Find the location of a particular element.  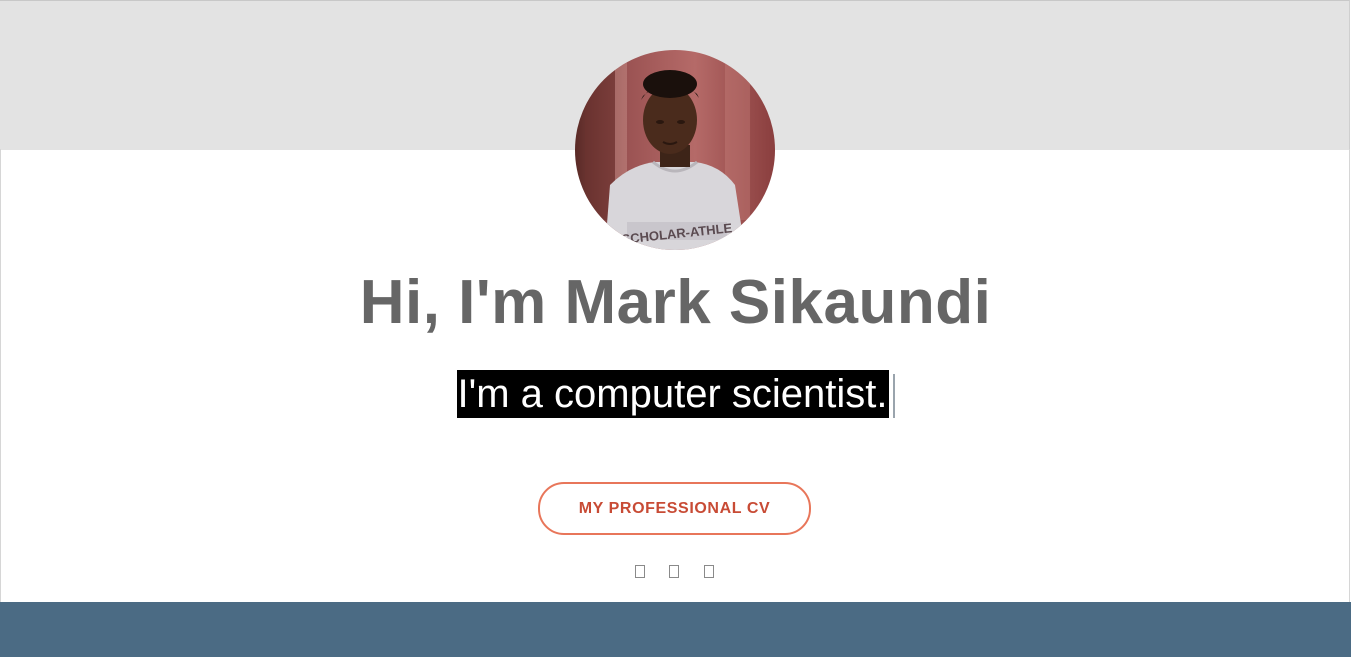

professional-cv-button: MY PROFESSIONAL CV is located at coordinates (674, 508).